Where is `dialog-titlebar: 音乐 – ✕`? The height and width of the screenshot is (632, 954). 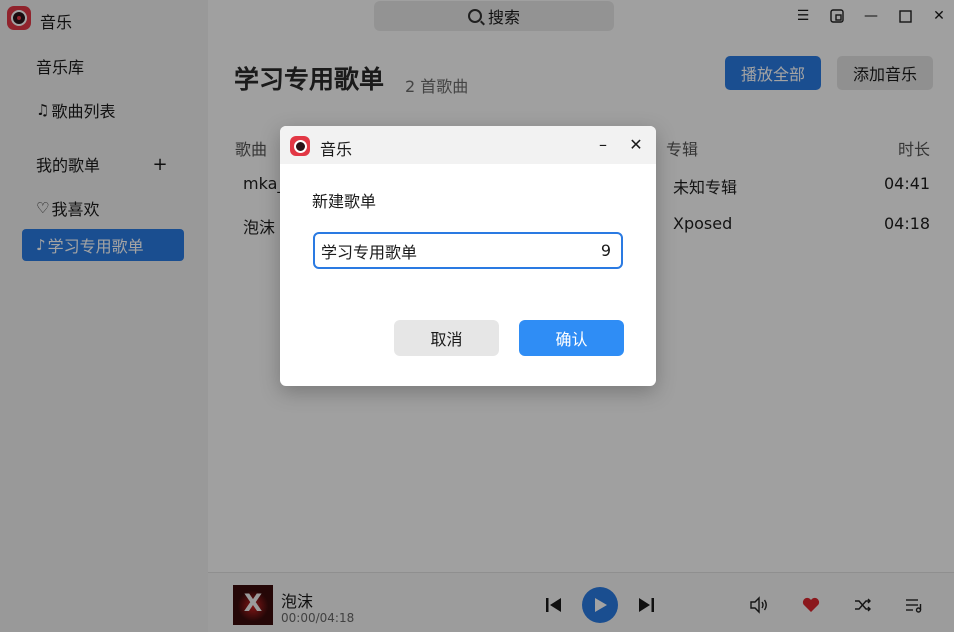
dialog-titlebar: 音乐 – ✕ is located at coordinates (468, 145).